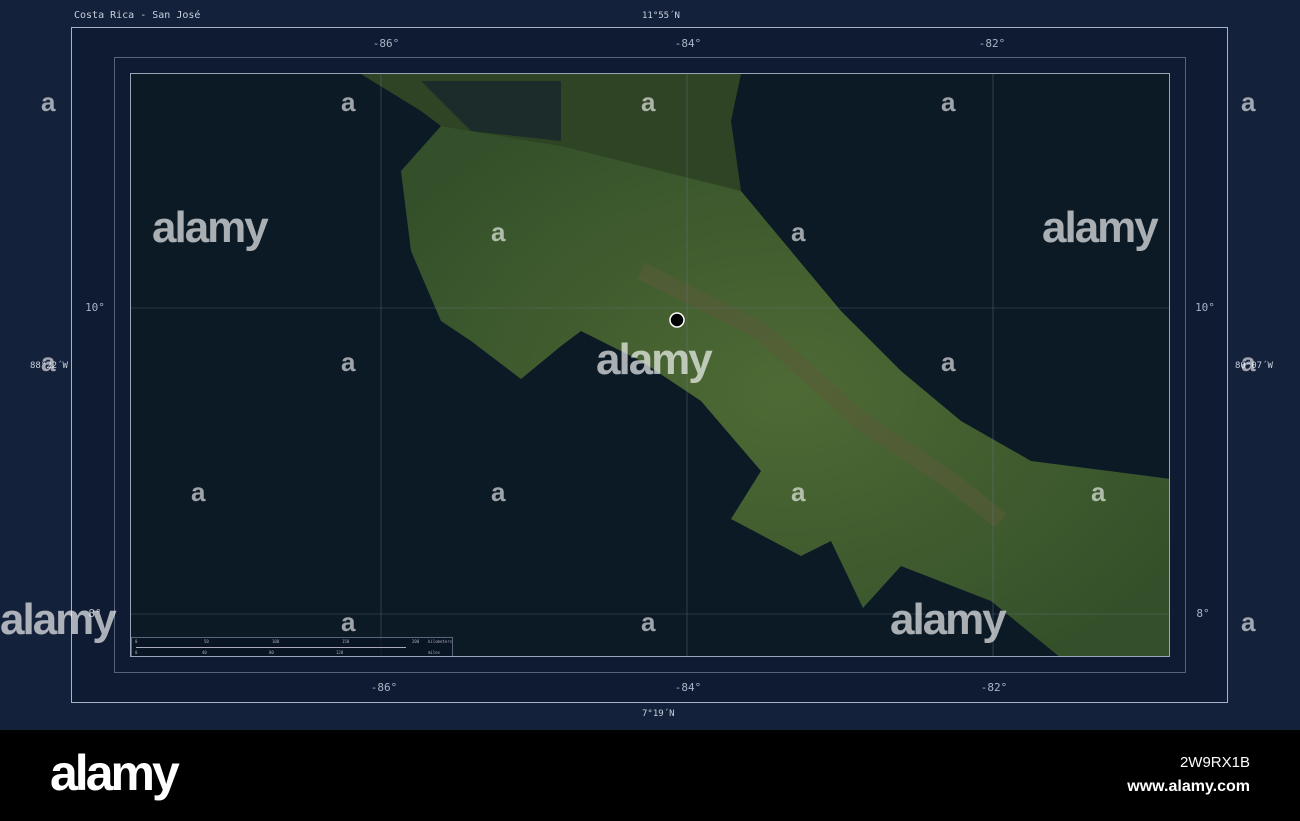 The width and height of the screenshot is (1300, 821). I want to click on scale-mi-120: 120, so click(340, 652).